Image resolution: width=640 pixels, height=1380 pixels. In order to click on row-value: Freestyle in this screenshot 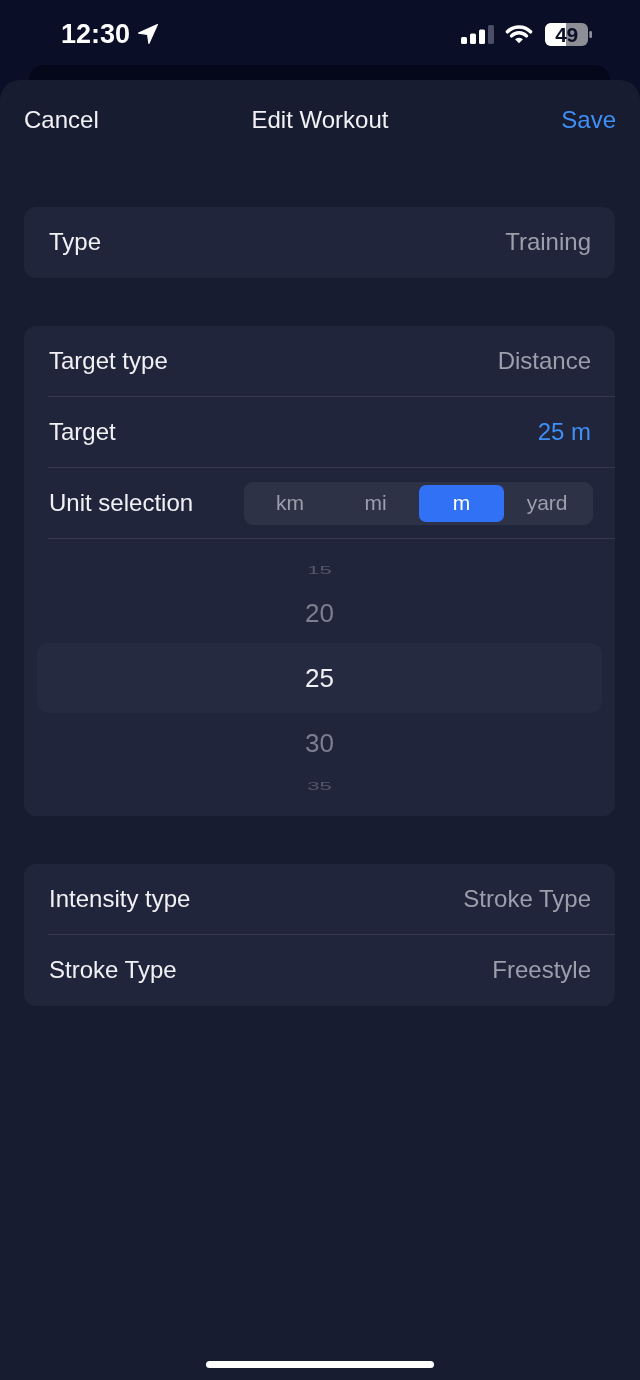, I will do `click(541, 970)`.